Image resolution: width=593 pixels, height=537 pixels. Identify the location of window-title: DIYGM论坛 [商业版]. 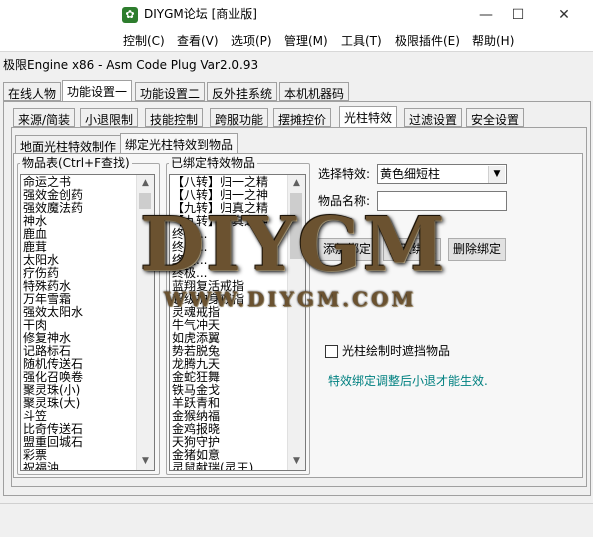
(200, 14).